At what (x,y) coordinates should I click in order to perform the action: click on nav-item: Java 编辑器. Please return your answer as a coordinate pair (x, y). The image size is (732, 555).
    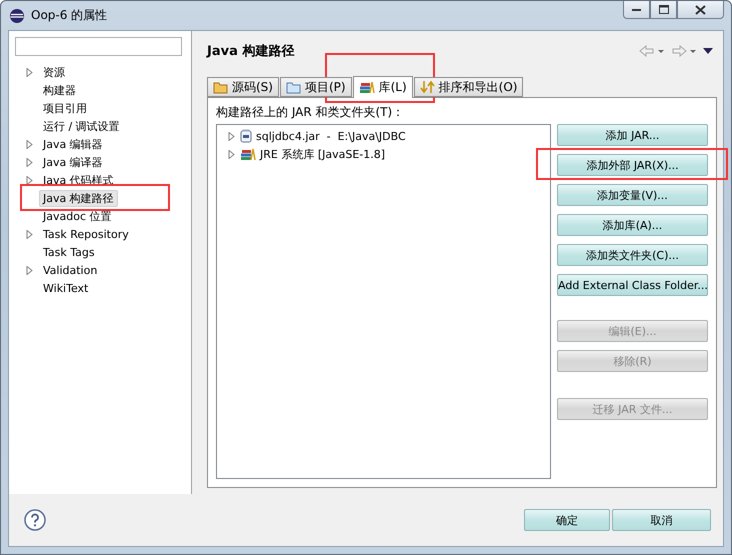
    Looking at the image, I should click on (73, 144).